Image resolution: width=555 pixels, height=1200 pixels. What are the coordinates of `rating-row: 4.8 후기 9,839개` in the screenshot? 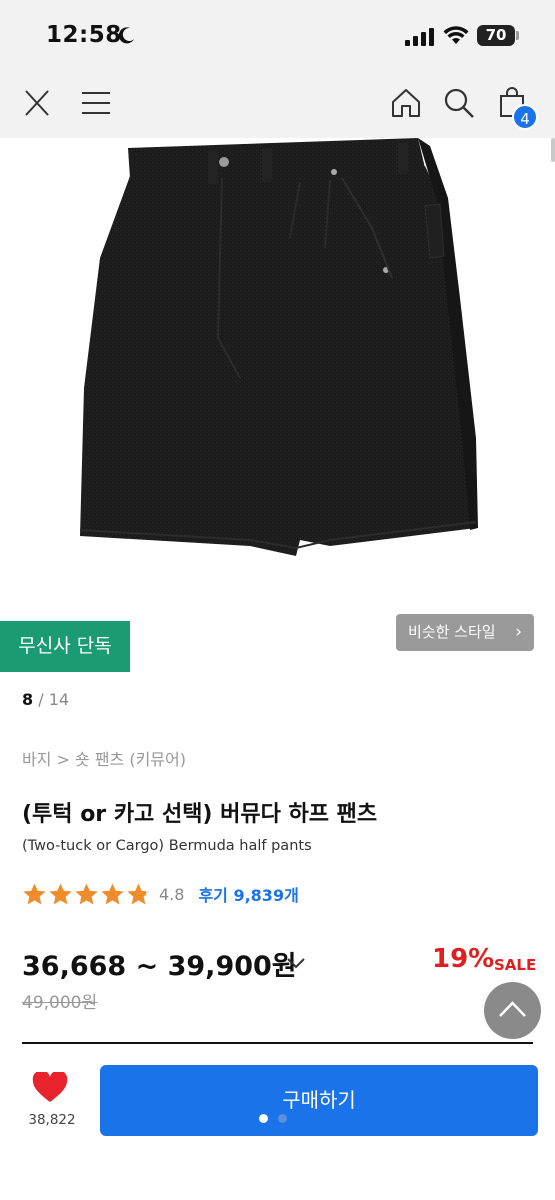 It's located at (160, 894).